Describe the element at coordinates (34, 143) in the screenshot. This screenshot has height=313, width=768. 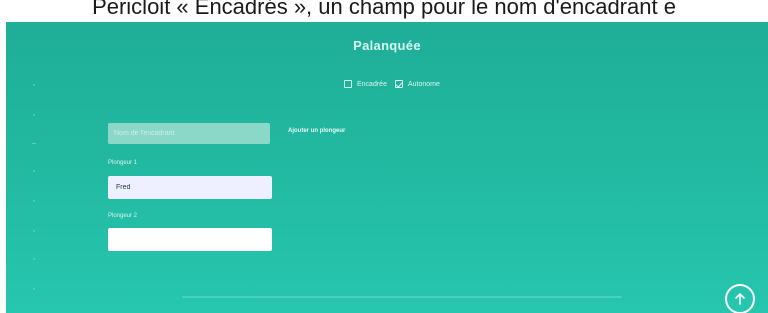
I see `sidebar-item: –` at that location.